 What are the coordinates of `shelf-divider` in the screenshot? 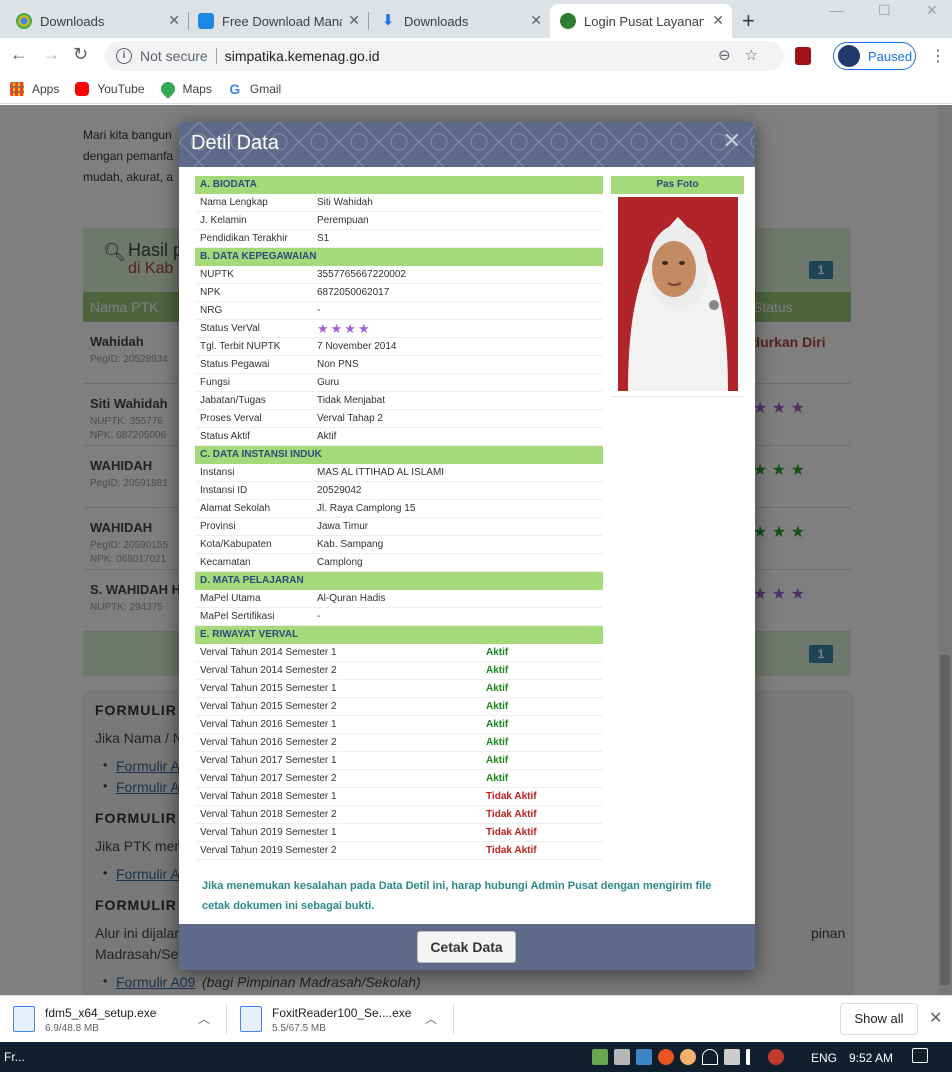 It's located at (453, 1019).